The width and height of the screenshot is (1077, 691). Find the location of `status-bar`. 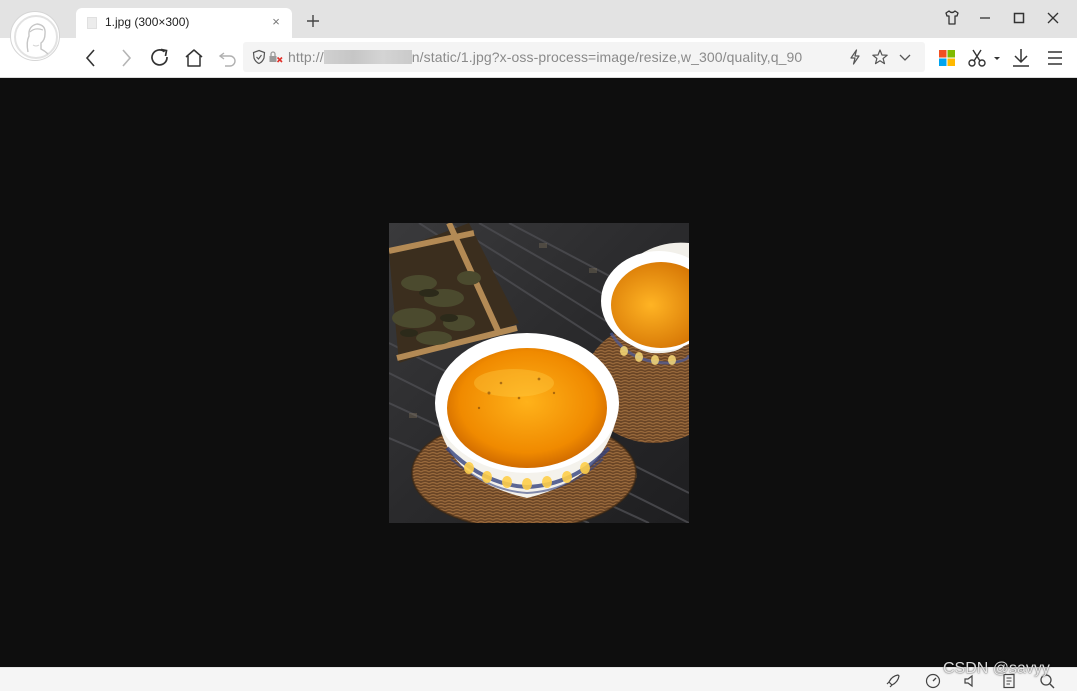

status-bar is located at coordinates (538, 679).